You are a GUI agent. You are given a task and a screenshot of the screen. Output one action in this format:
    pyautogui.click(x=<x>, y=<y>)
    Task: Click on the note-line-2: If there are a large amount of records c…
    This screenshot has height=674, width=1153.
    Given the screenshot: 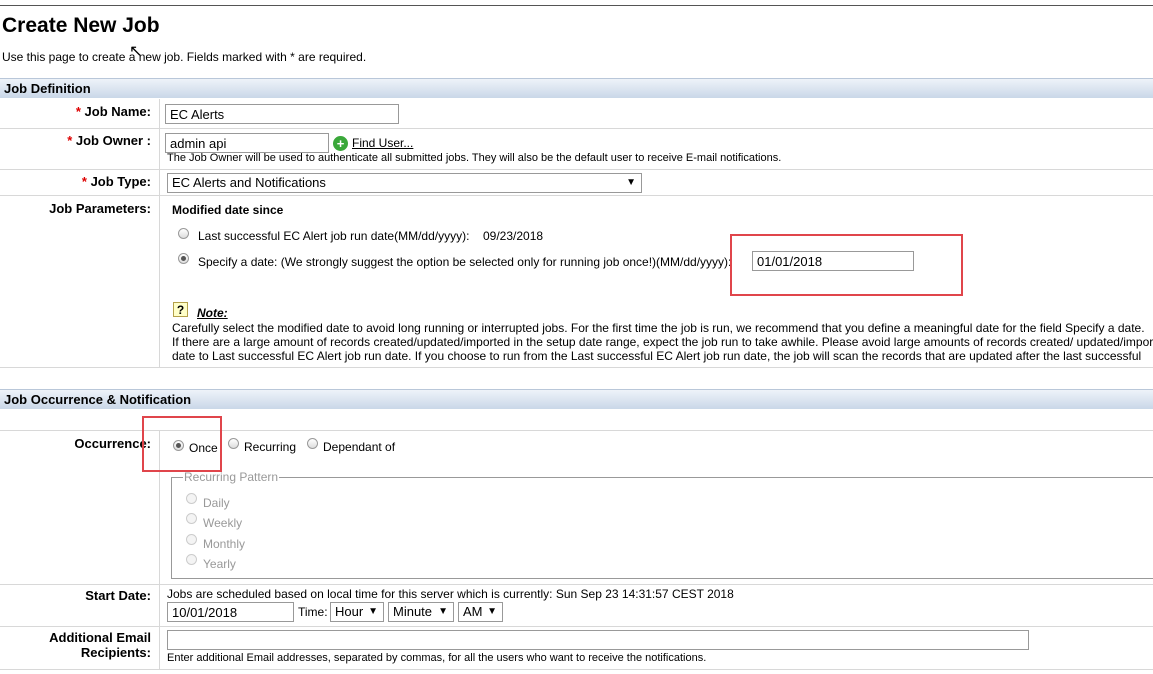 What is the action you would take?
    pyautogui.click(x=662, y=342)
    